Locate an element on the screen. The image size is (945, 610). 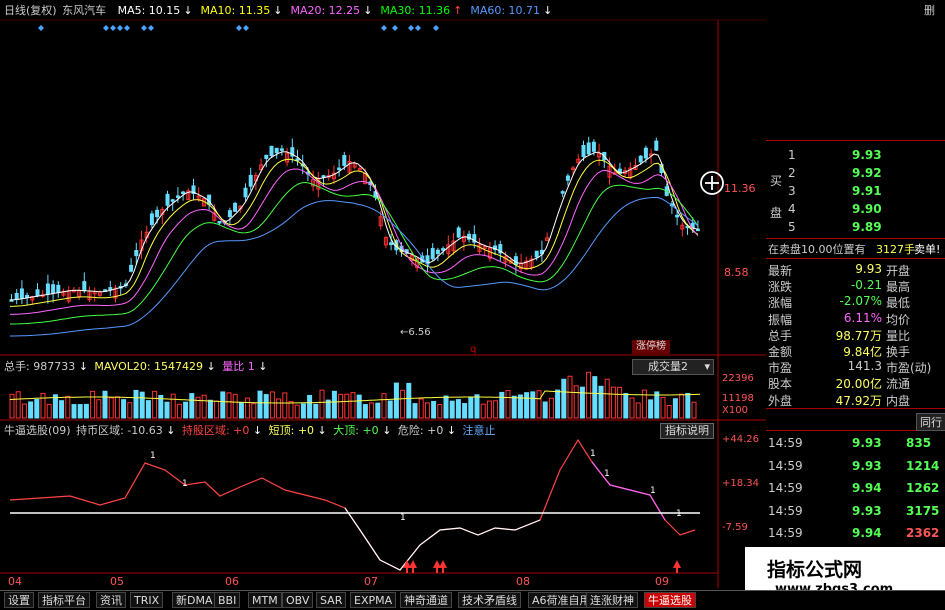
volume-selector-label: 成交量2 is located at coordinates (668, 366).